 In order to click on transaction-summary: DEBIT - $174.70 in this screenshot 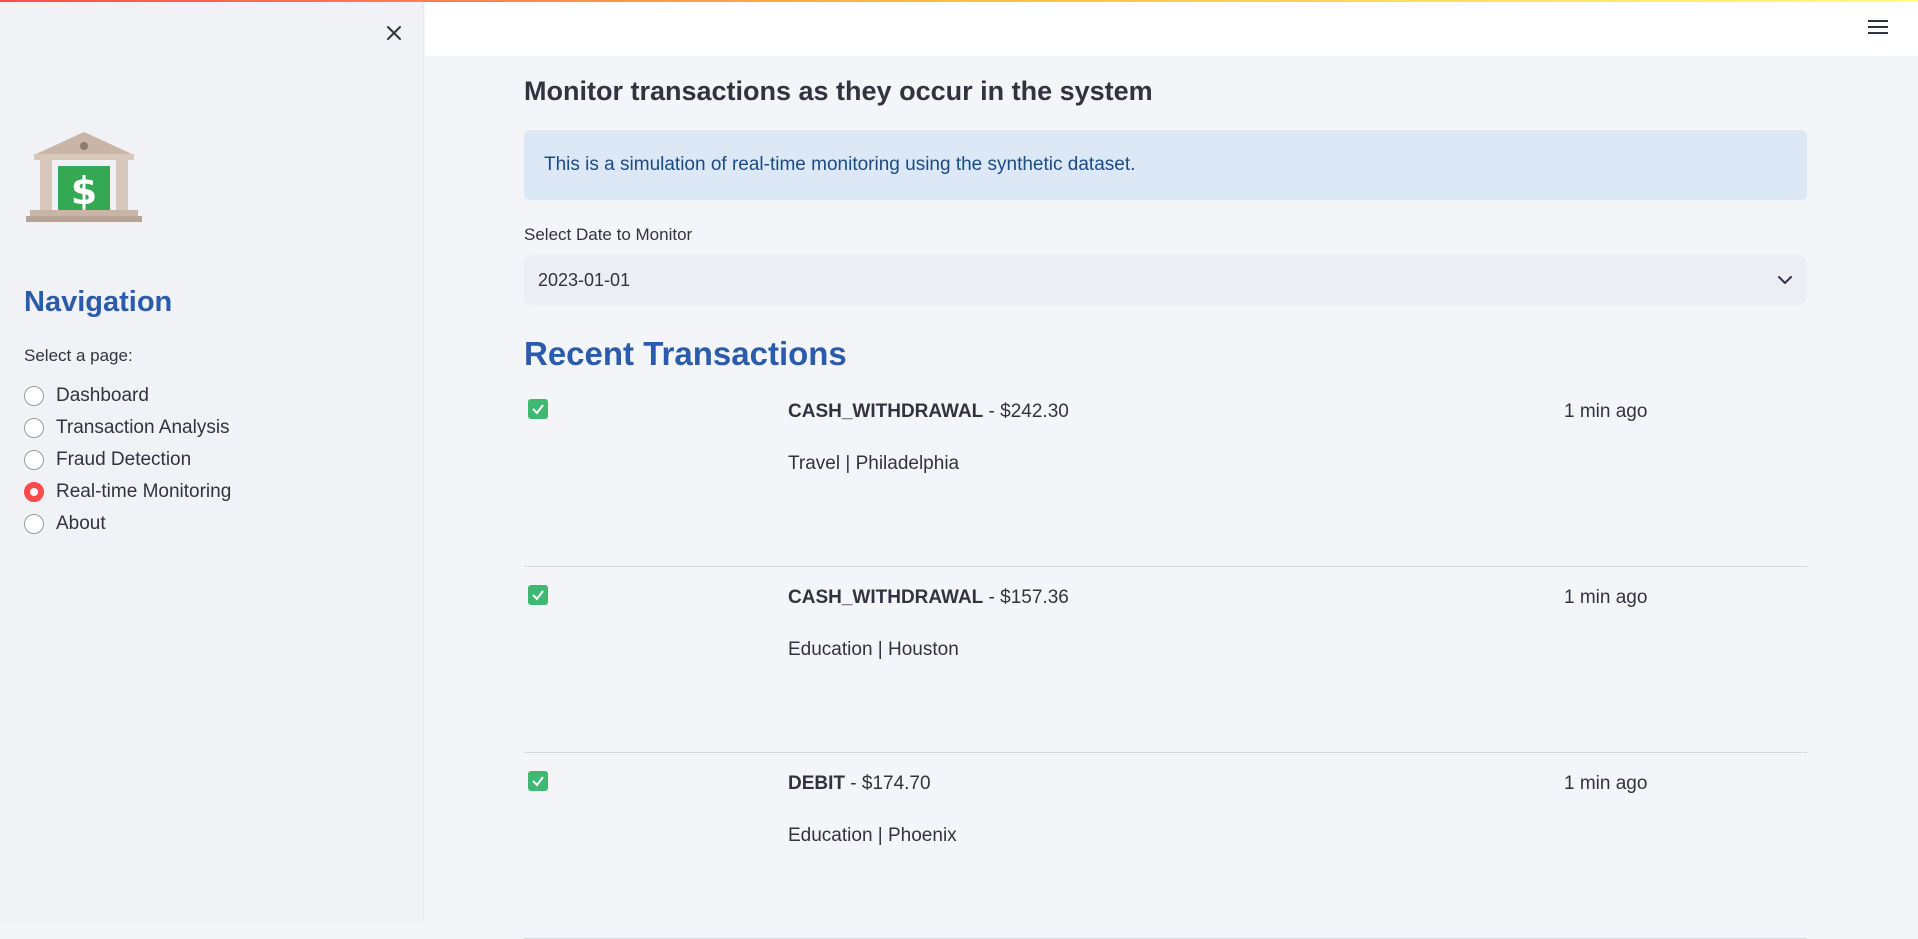, I will do `click(859, 784)`.